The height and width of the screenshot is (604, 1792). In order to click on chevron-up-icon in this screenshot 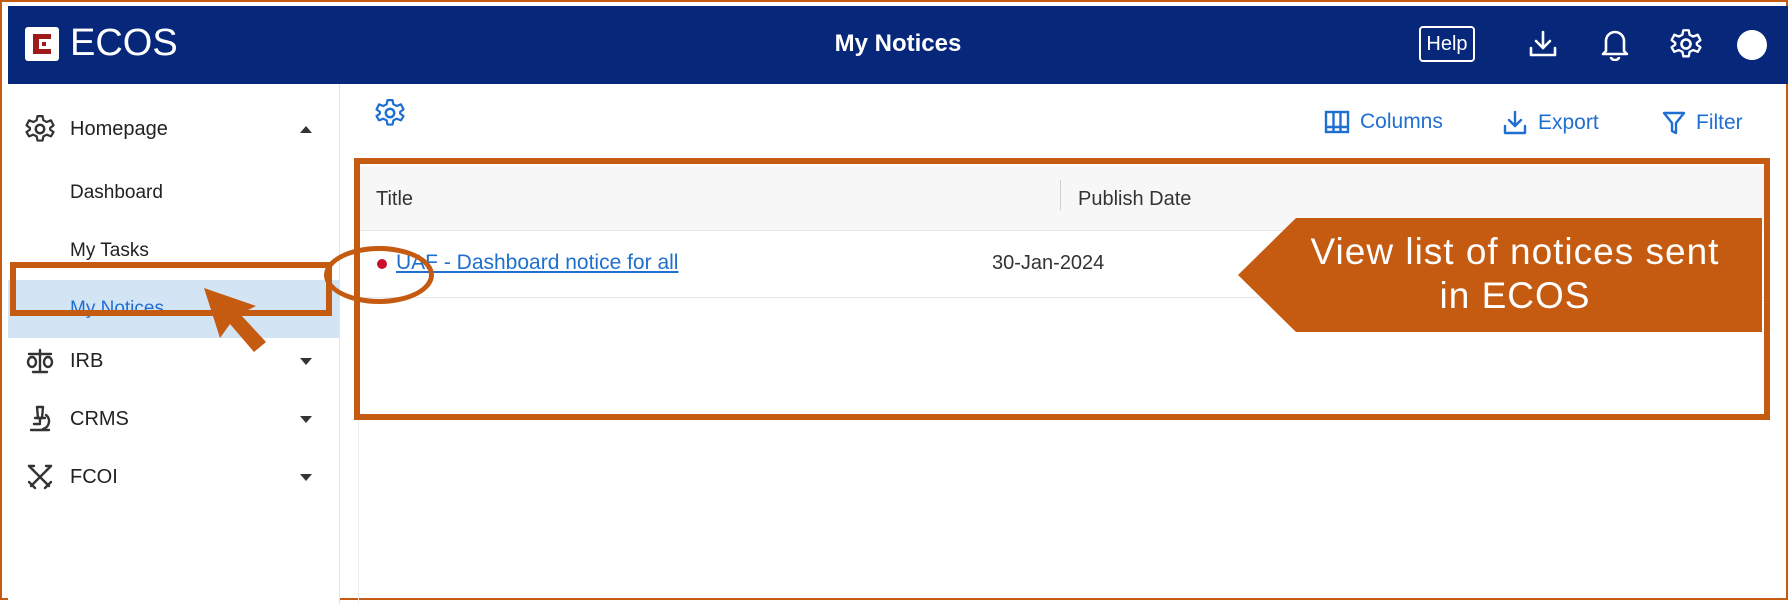, I will do `click(306, 129)`.